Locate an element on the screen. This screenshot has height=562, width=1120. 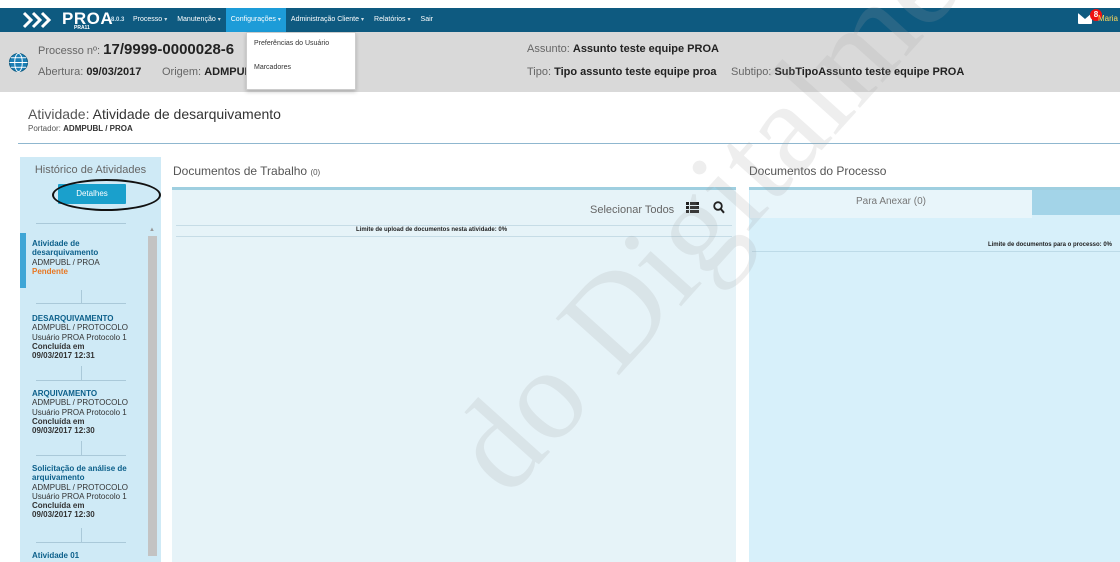
dropdown-item-marcadores: Marcadores is located at coordinates (301, 68).